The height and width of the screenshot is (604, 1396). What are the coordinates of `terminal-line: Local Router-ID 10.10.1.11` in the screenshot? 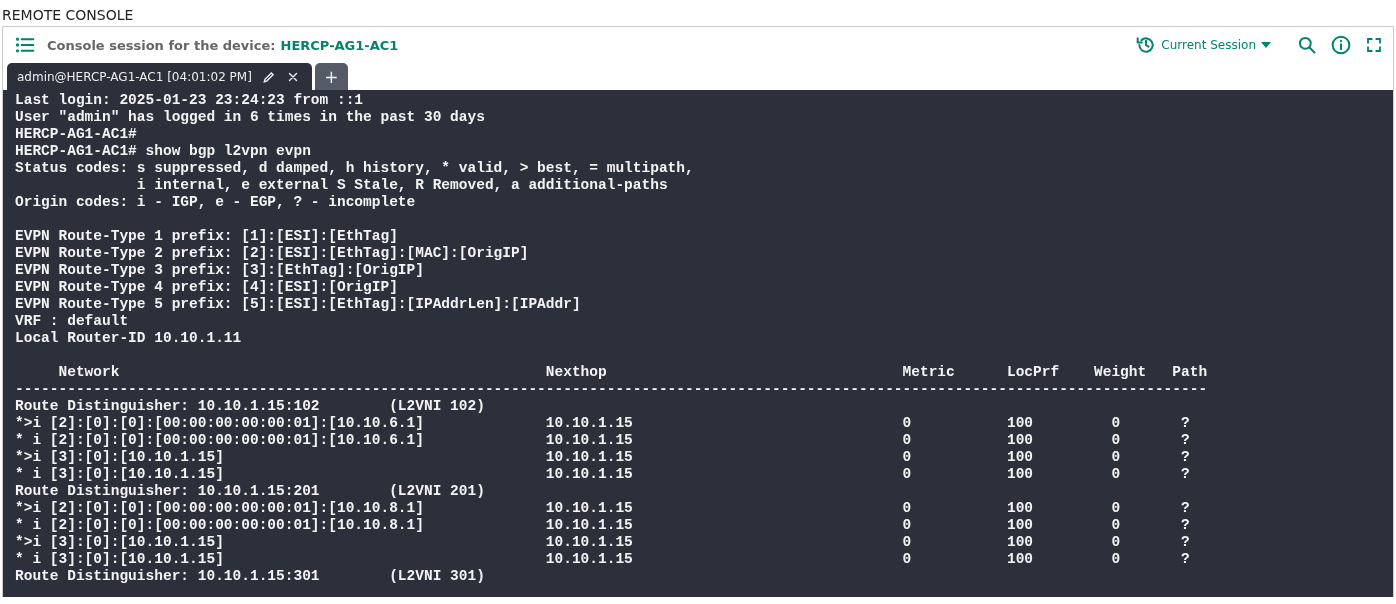 It's located at (129, 338).